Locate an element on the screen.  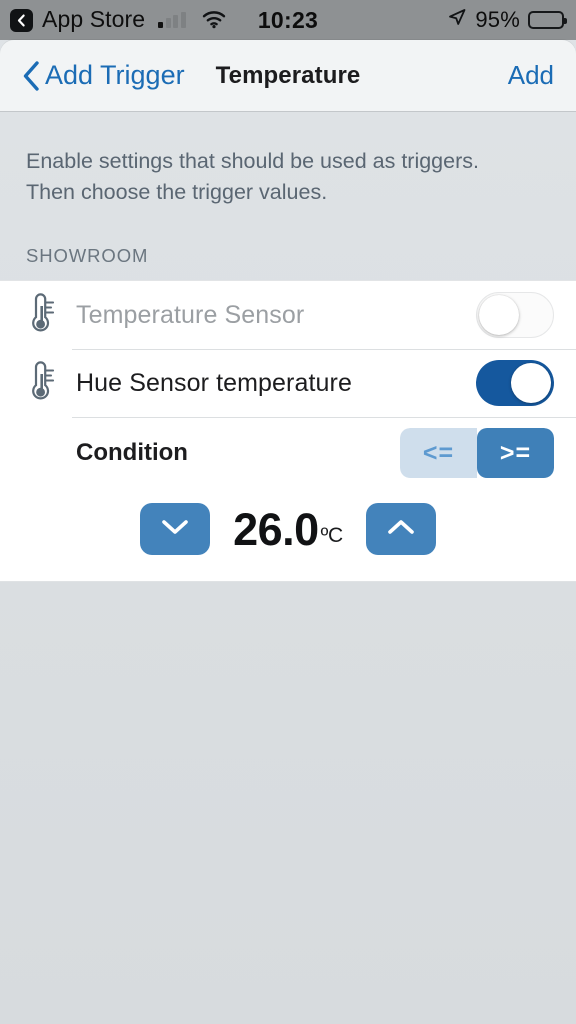
battery-full-icon is located at coordinates (547, 20).